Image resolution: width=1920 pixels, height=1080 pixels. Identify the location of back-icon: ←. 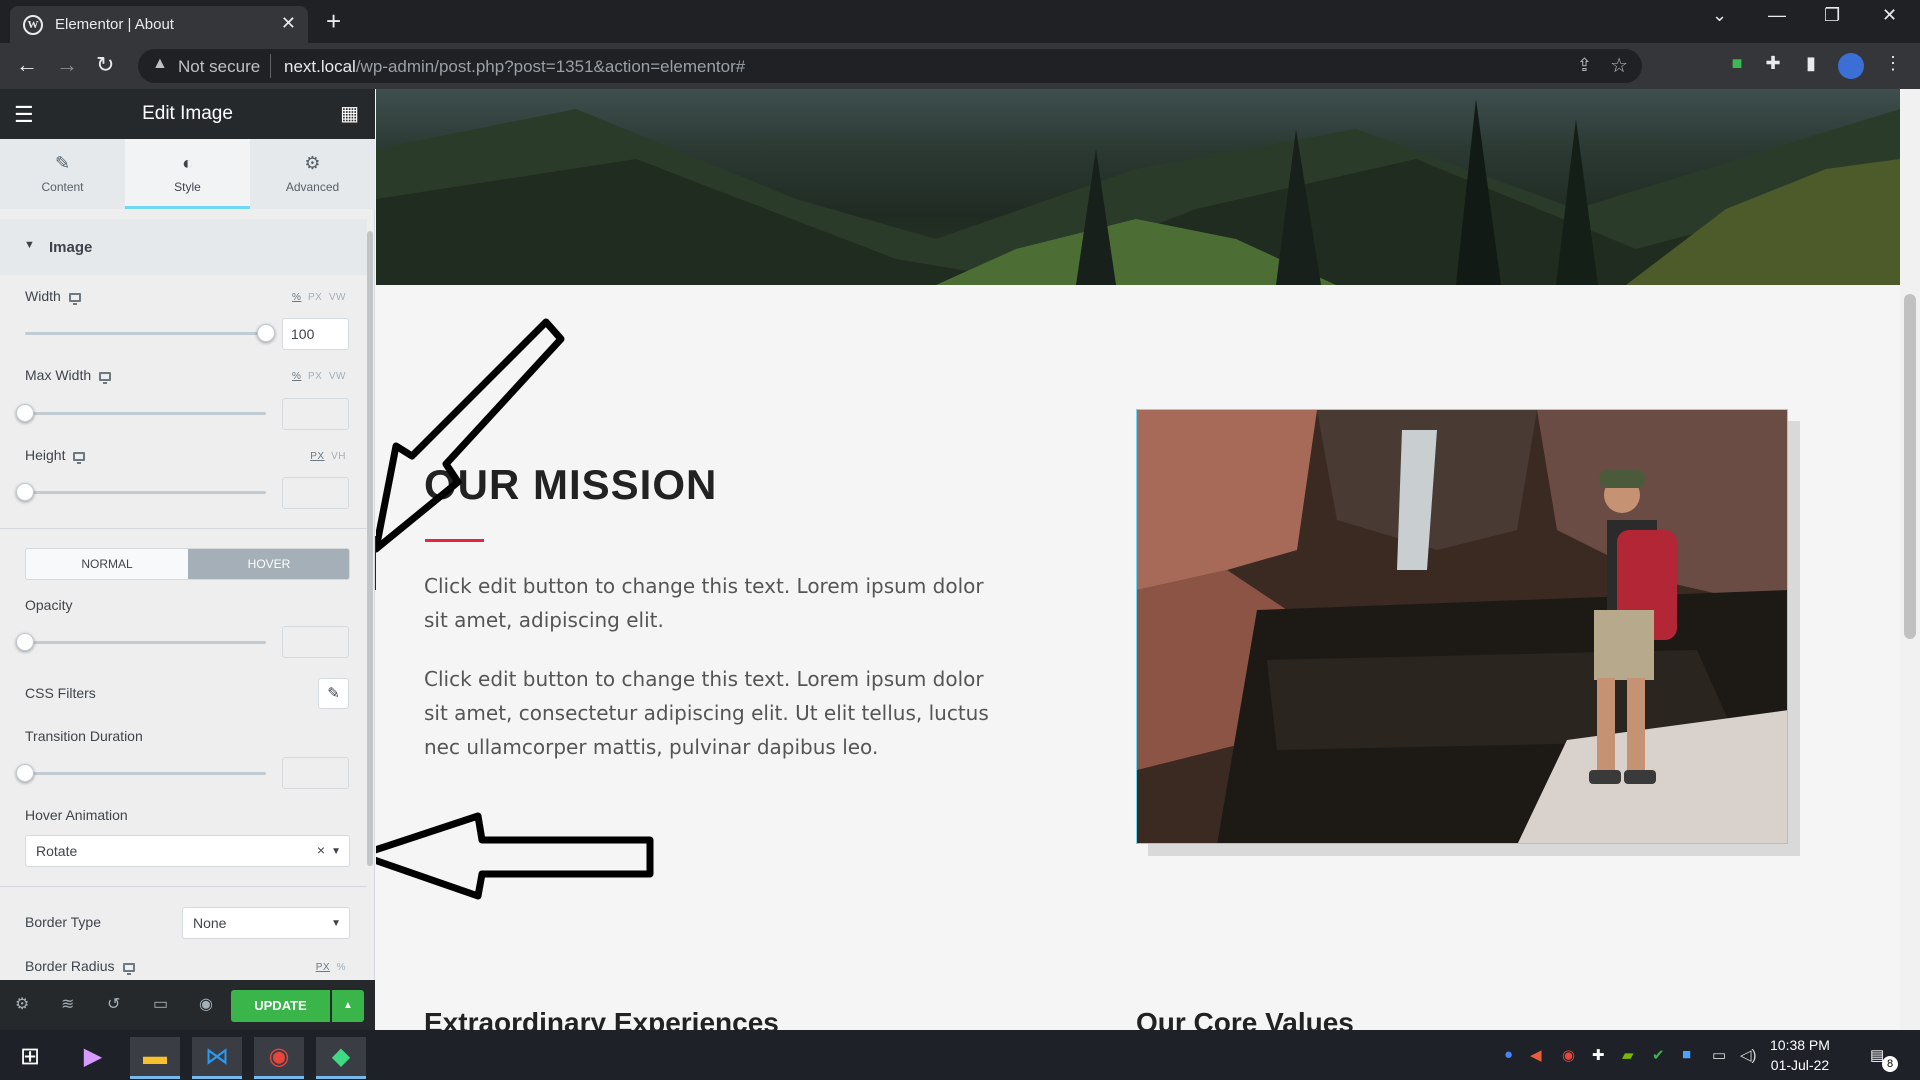
(27, 65).